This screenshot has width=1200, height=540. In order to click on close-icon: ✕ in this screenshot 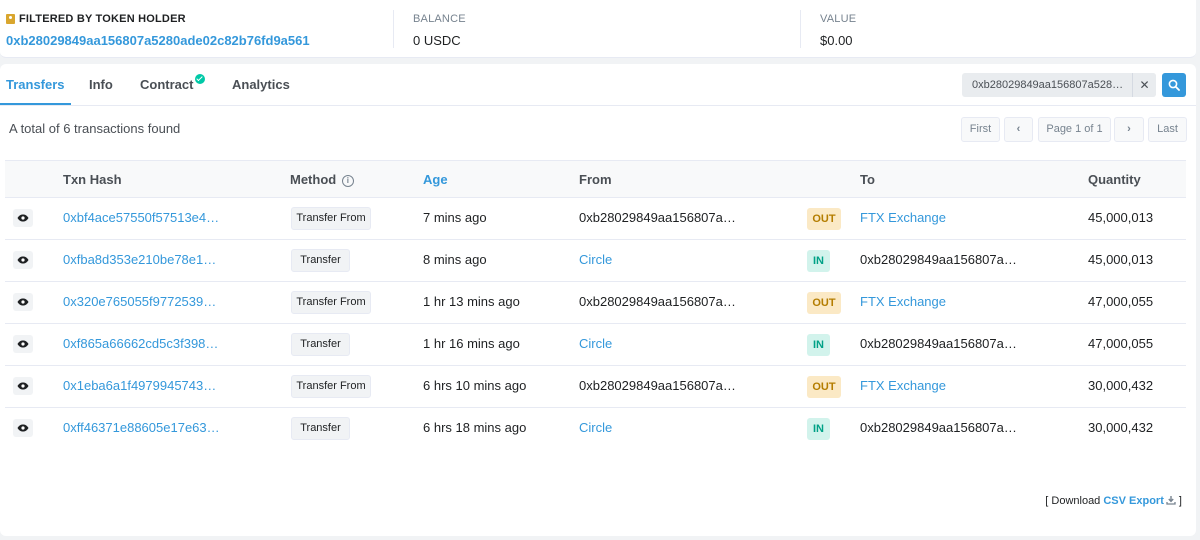, I will do `click(1144, 85)`.